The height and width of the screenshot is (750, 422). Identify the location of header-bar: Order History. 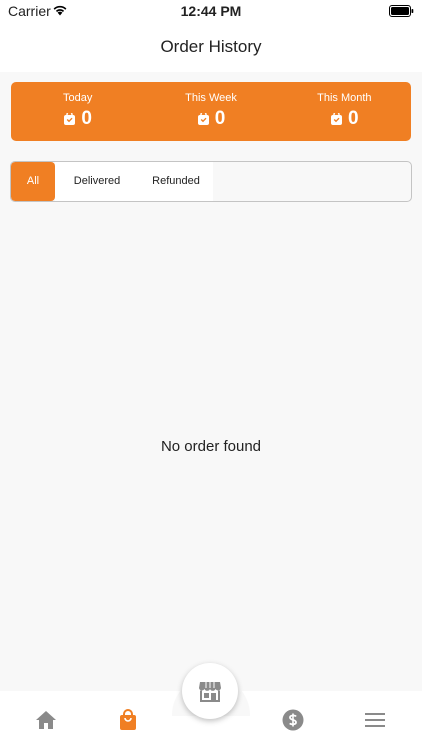
(211, 47).